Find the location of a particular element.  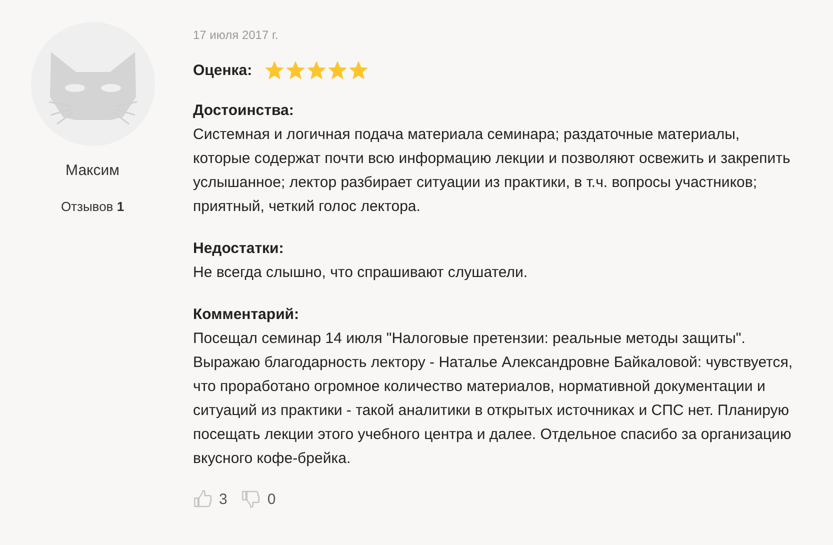

section-text: Не всегда слышно, что спрашивают слушатели. is located at coordinates (361, 273).